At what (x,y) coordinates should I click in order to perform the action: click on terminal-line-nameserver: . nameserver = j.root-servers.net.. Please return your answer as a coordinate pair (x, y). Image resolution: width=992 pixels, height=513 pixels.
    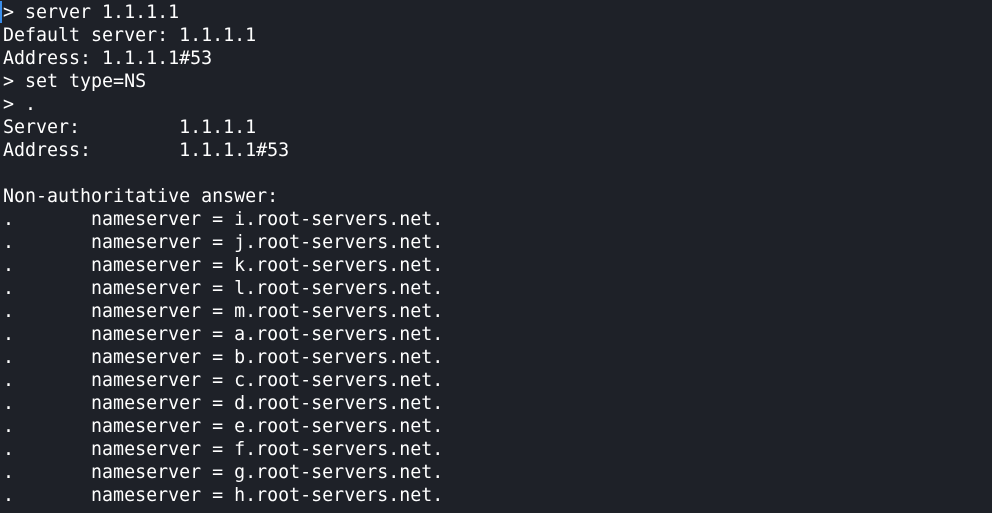
    Looking at the image, I should click on (223, 242).